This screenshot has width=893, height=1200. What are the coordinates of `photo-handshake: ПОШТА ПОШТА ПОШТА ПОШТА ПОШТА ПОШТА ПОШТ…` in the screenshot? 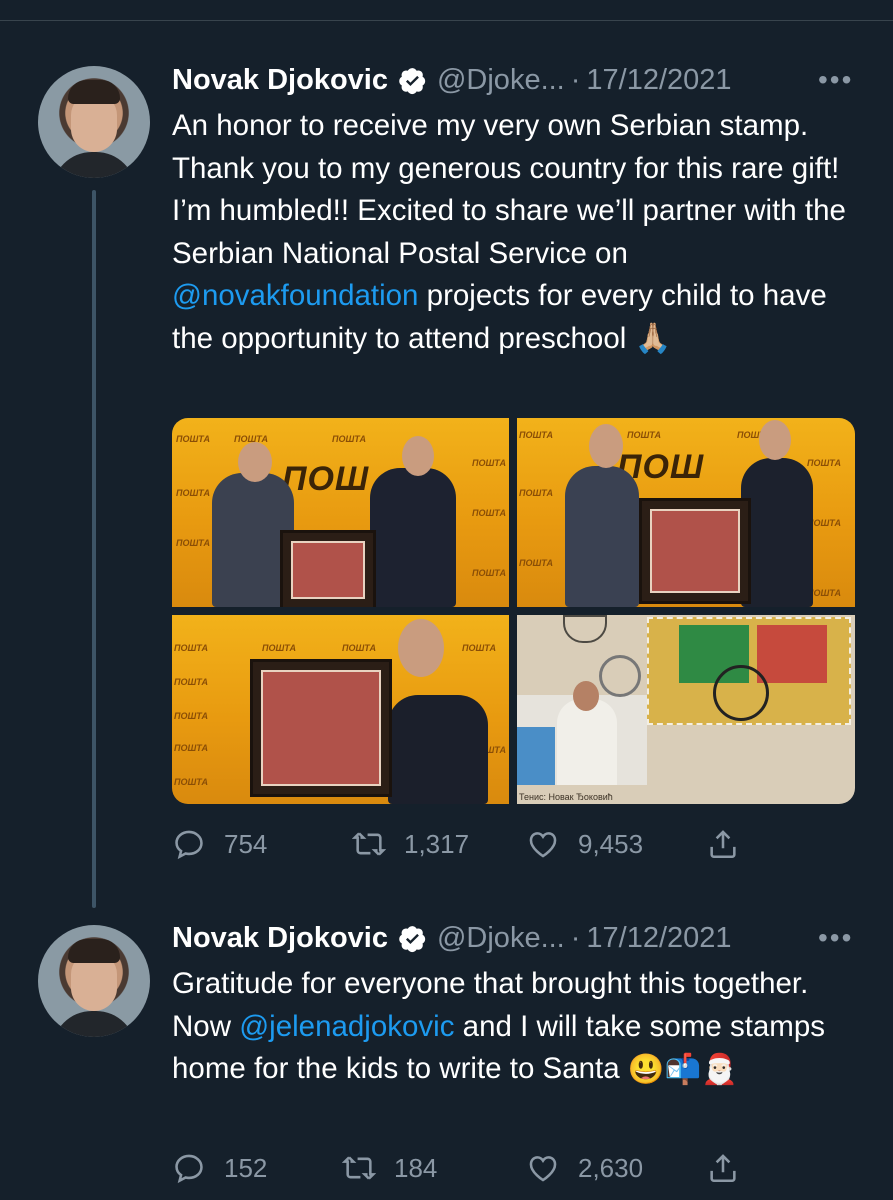 It's located at (340, 512).